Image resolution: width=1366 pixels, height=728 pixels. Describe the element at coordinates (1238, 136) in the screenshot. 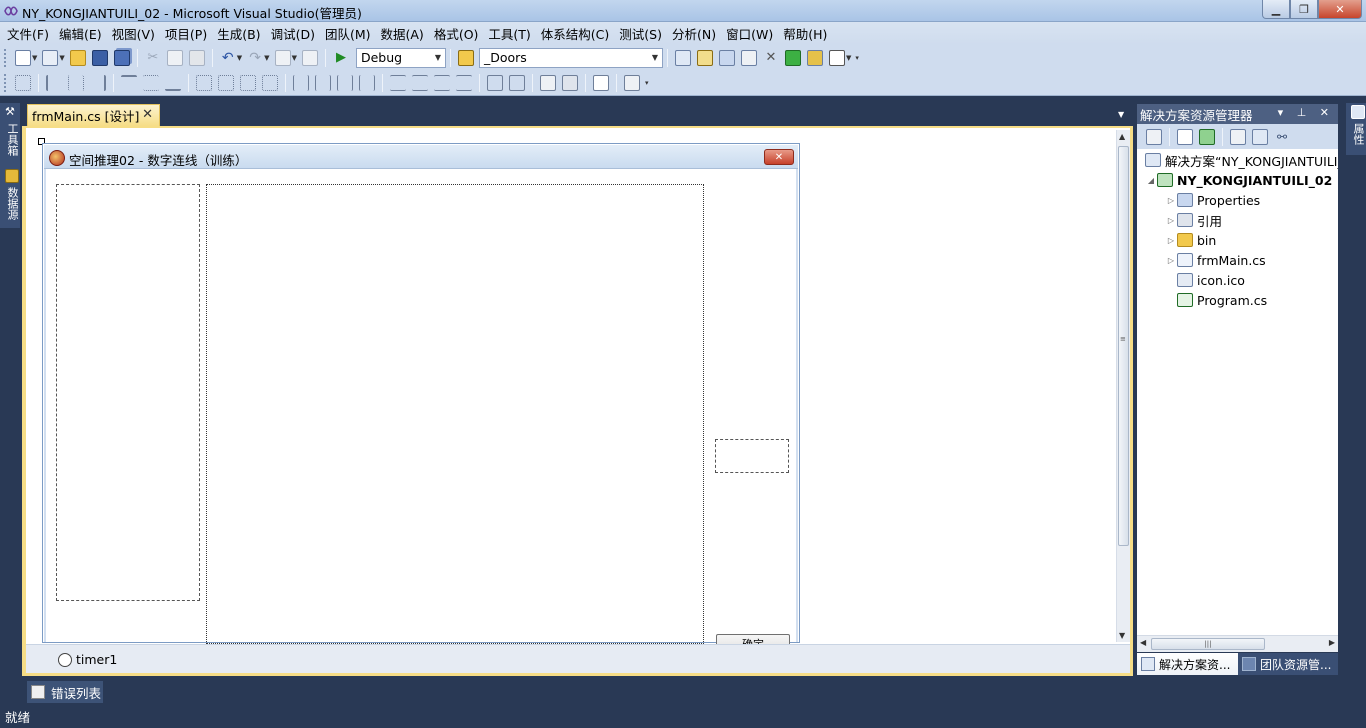

I see `view-code-icon` at that location.